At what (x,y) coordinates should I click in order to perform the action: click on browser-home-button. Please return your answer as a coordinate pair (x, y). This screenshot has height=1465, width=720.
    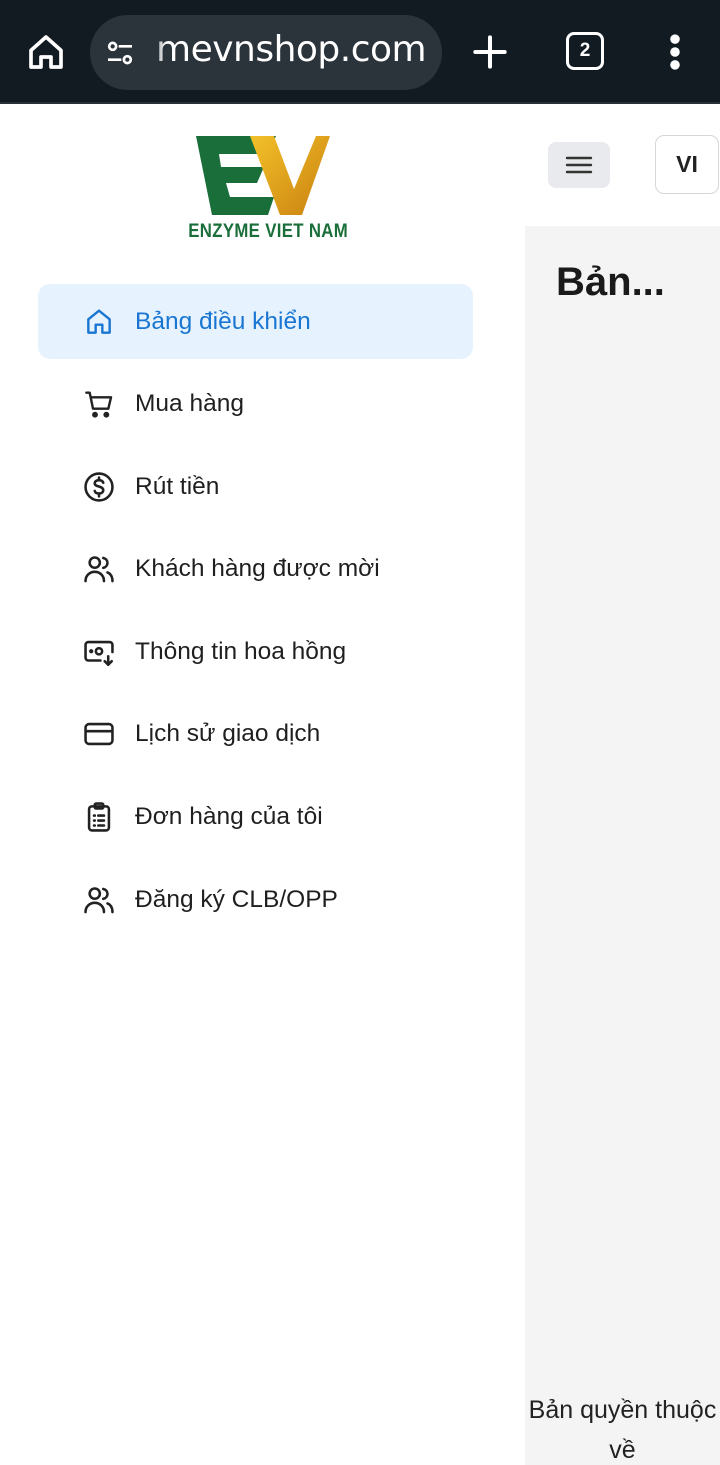
    Looking at the image, I should click on (46, 52).